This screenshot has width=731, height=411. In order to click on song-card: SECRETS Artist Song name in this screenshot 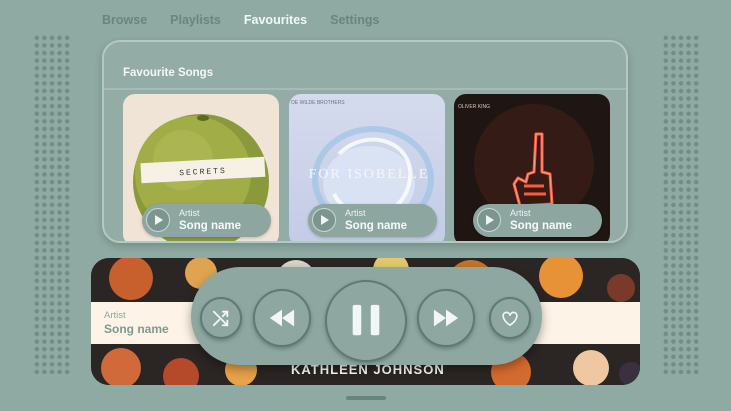, I will do `click(201, 167)`.